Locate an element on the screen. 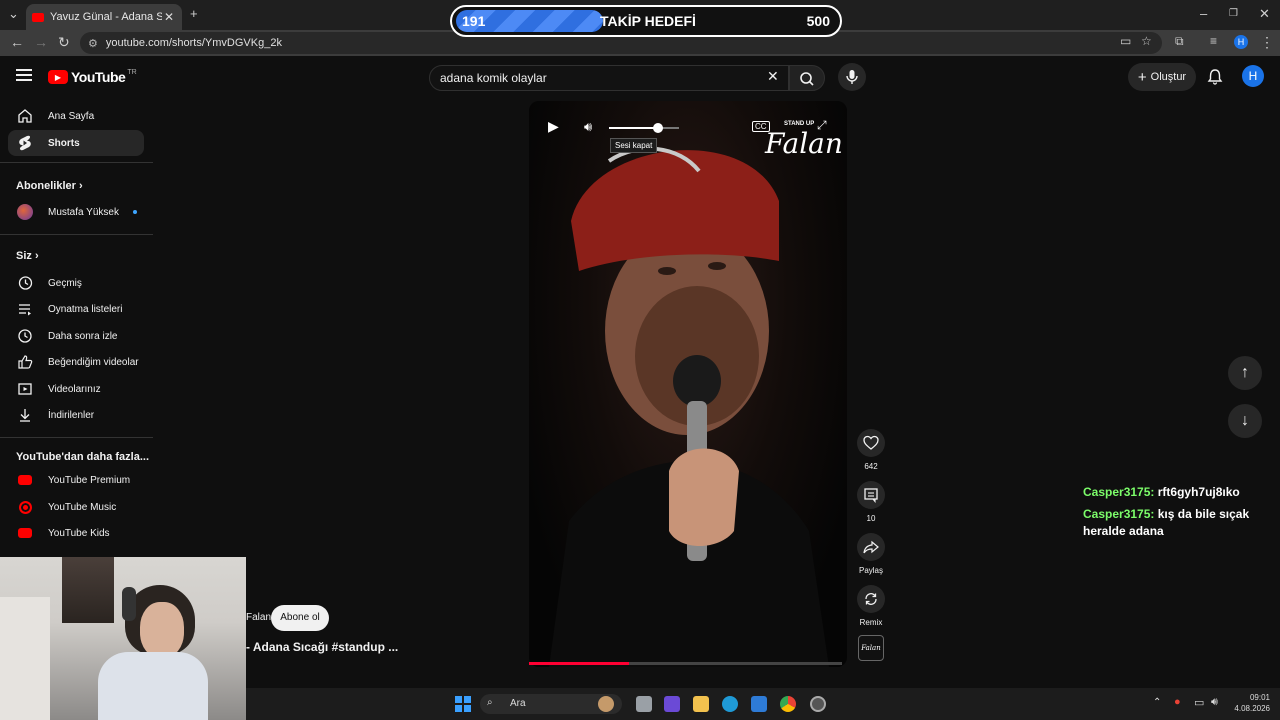  headphones is located at coordinates (129, 604).